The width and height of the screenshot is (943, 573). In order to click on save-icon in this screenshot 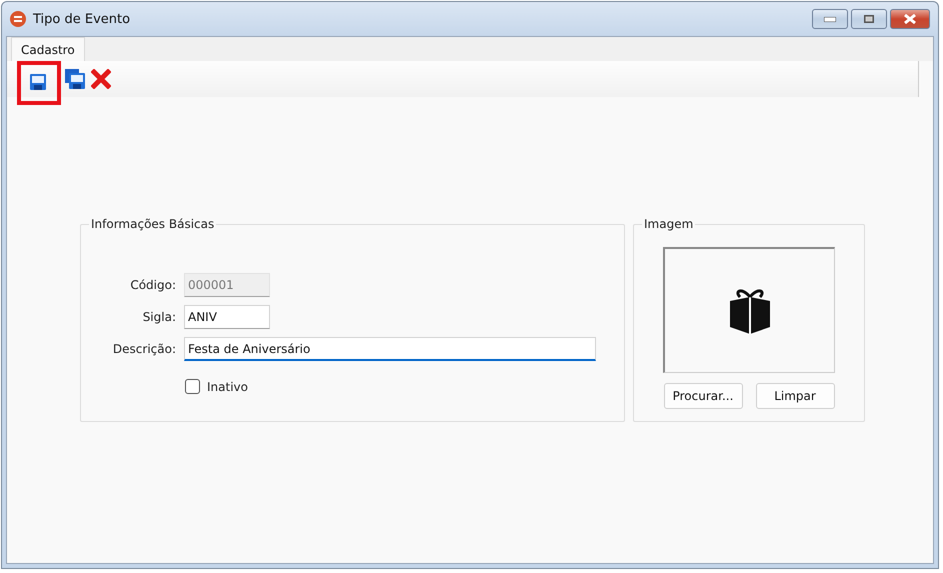, I will do `click(39, 83)`.